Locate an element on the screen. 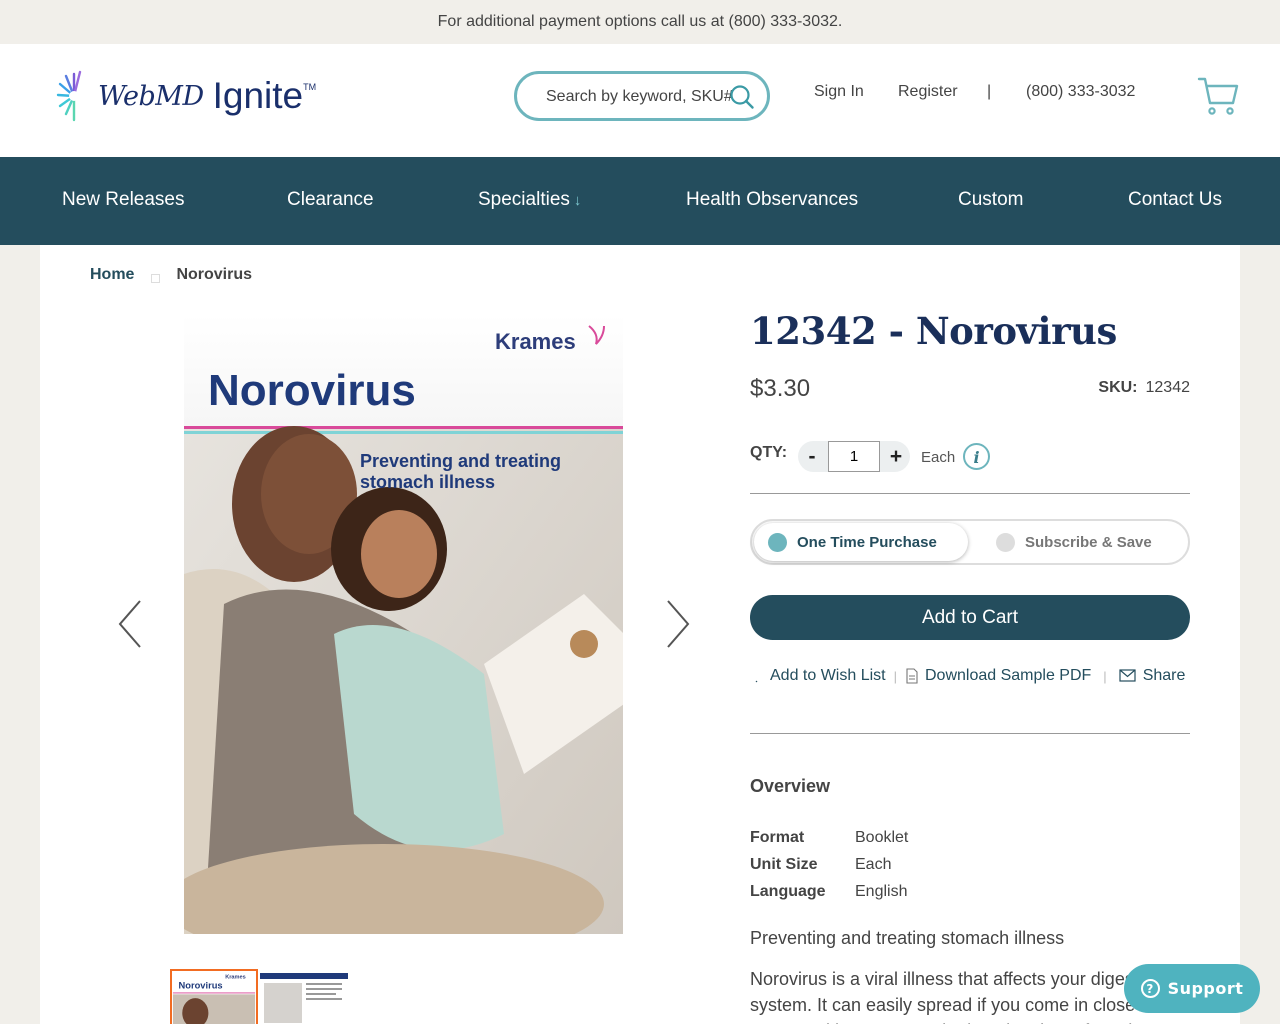  sku-value: 12342 is located at coordinates (1168, 387).